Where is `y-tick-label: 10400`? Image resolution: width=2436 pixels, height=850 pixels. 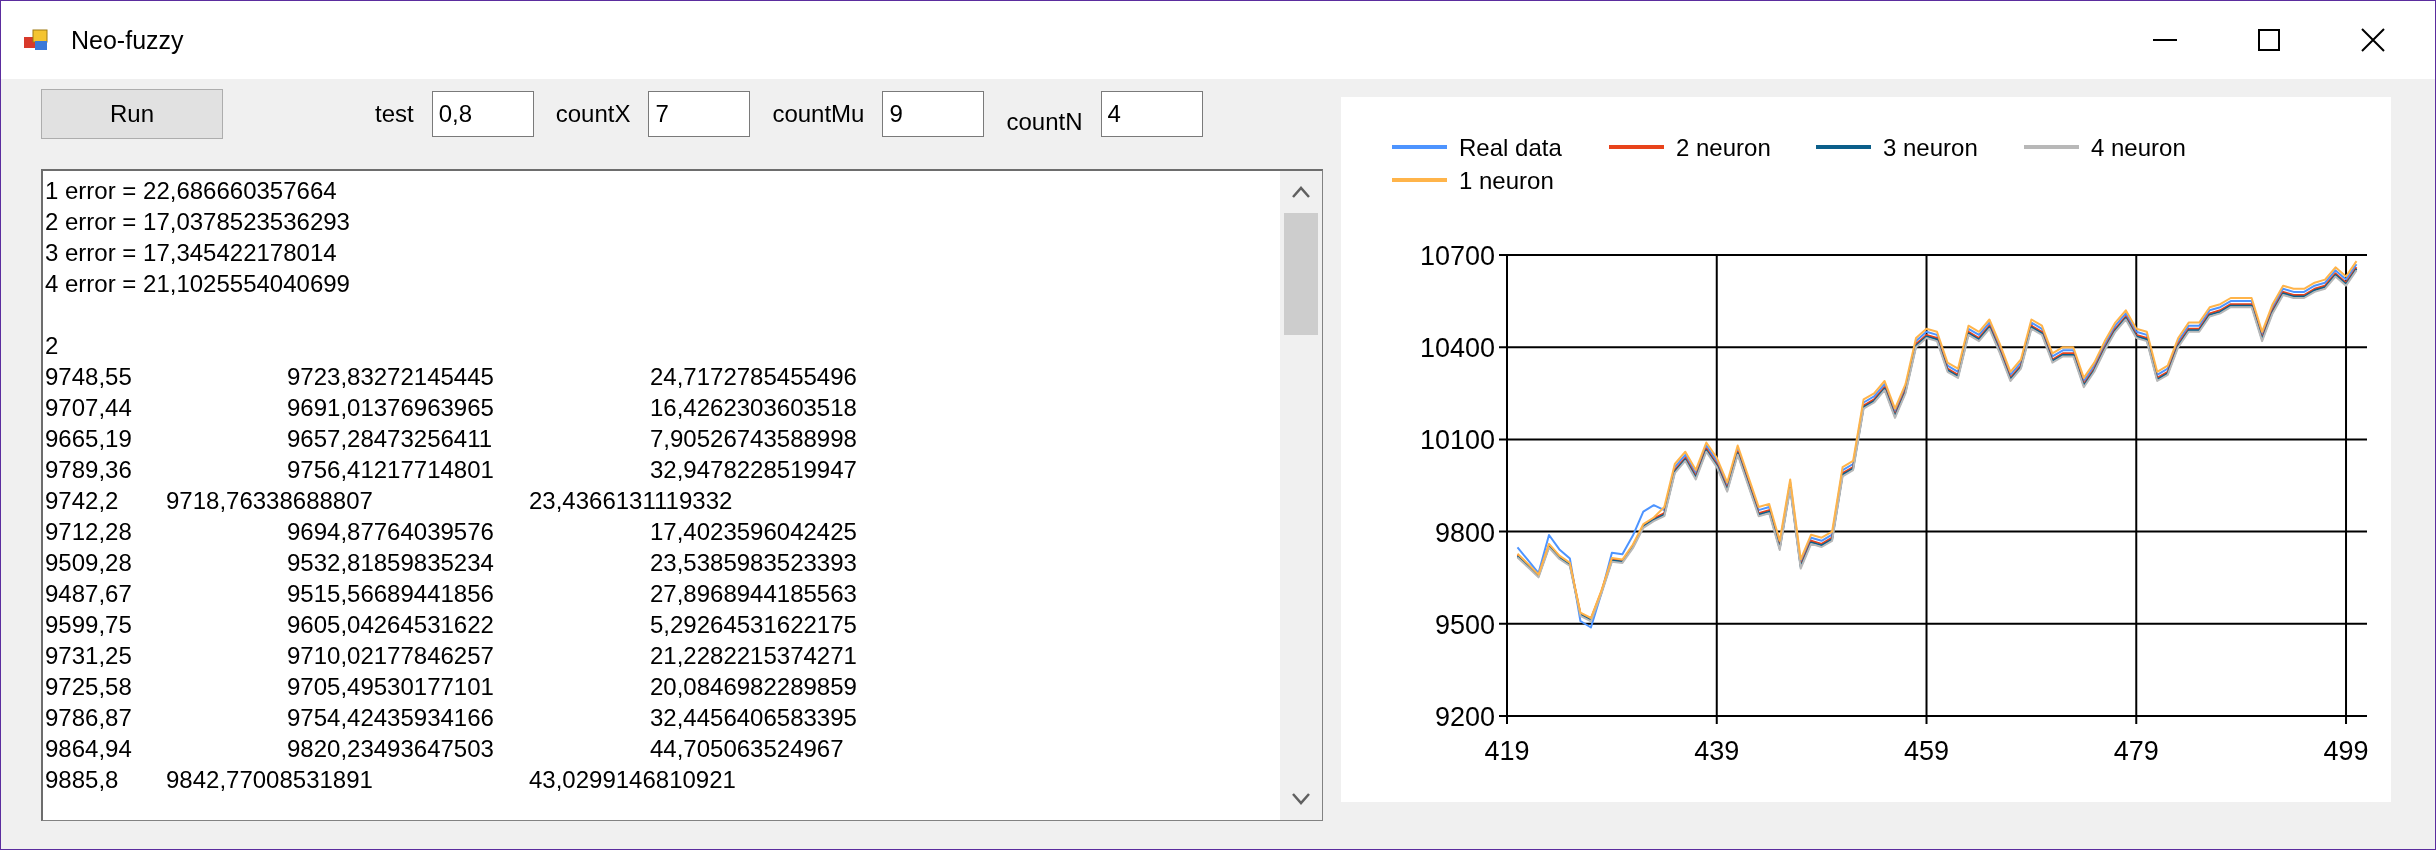
y-tick-label: 10400 is located at coordinates (1457, 348).